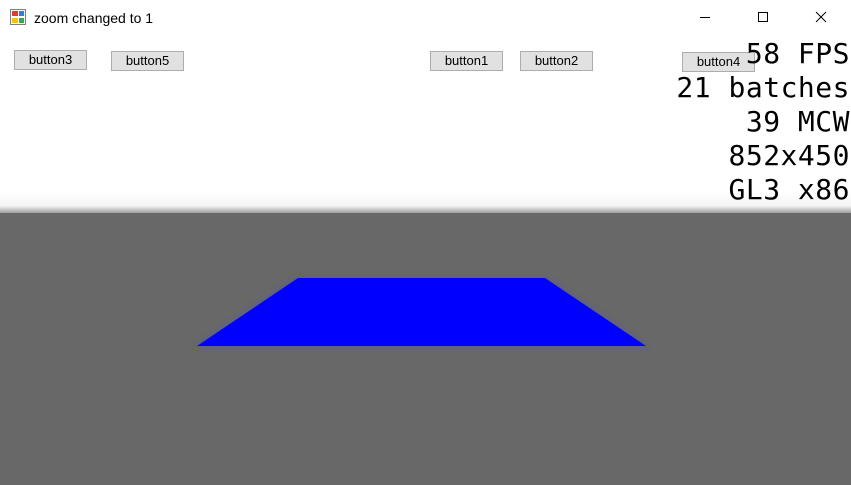 The image size is (851, 485). What do you see at coordinates (421, 312) in the screenshot?
I see `blue-plane` at bounding box center [421, 312].